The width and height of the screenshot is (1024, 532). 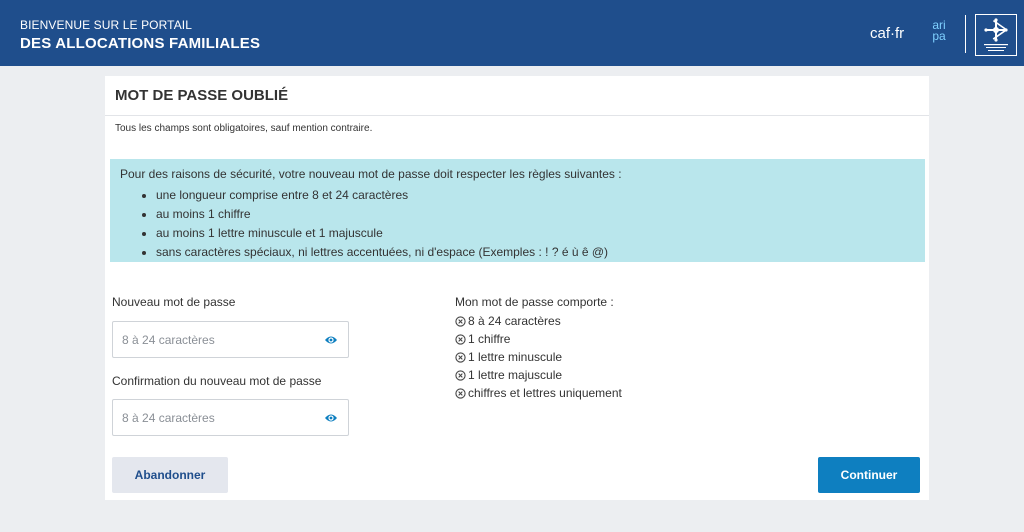 I want to click on header-welcome: BIENVENUE SUR LE PORTAIL, so click(x=106, y=25).